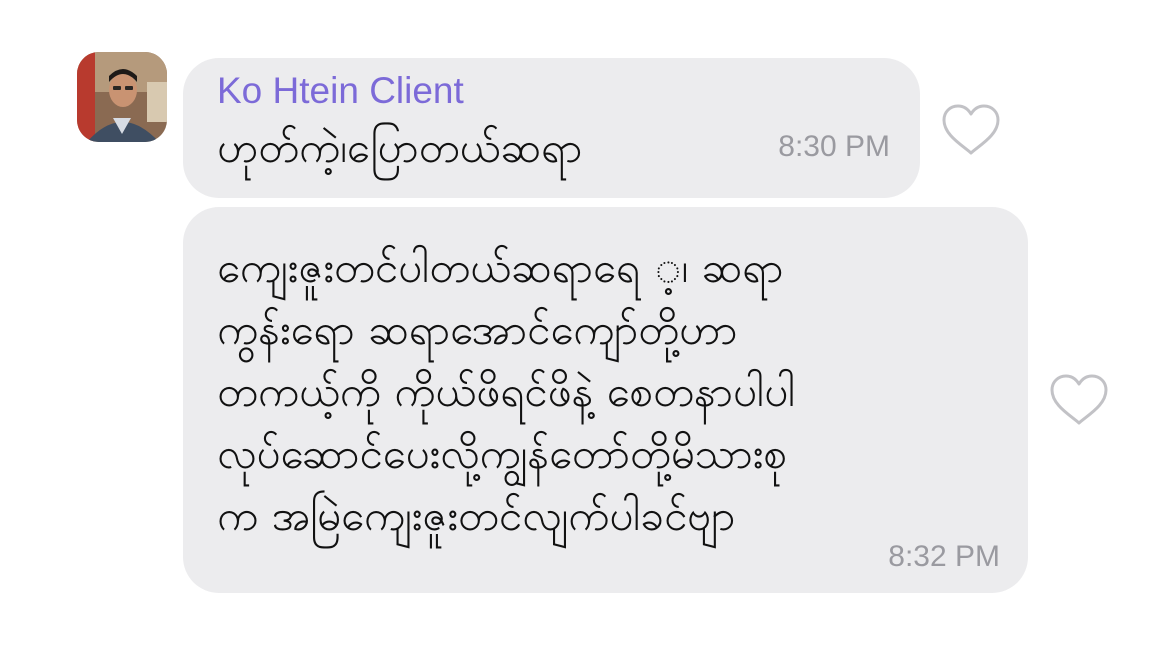 The height and width of the screenshot is (651, 1158). What do you see at coordinates (502, 453) in the screenshot?
I see `message-text-line: လုပ်ဆောင်ပေးလို့ကျွန်တော်တို့မိသားစု` at bounding box center [502, 453].